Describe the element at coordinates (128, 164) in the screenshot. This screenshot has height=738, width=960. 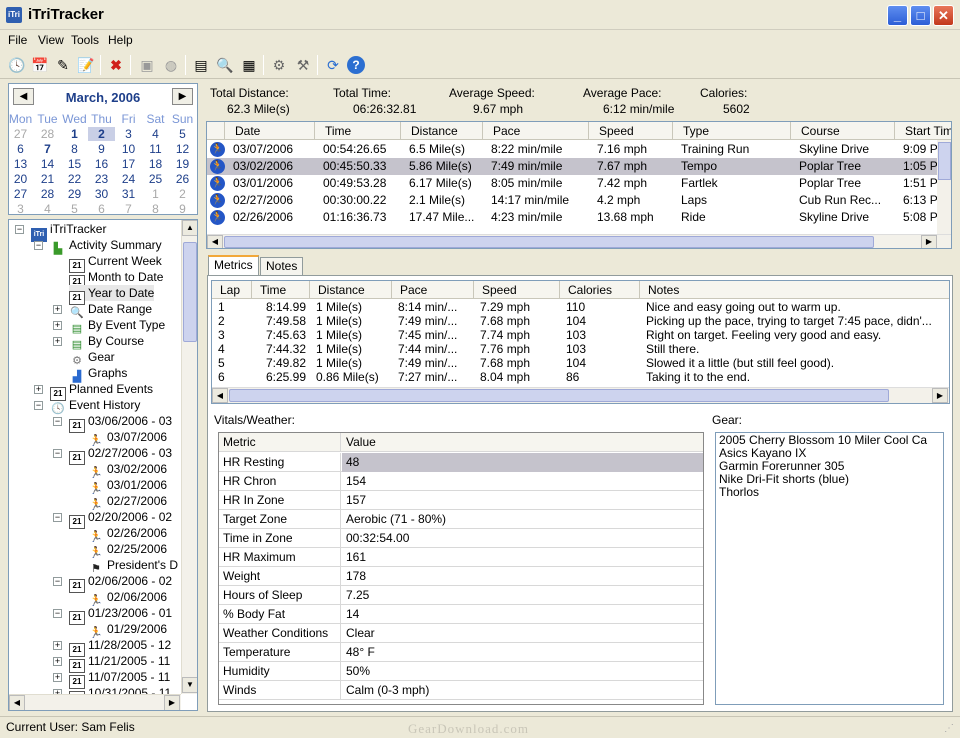
I see `calendar-day: 17` at that location.